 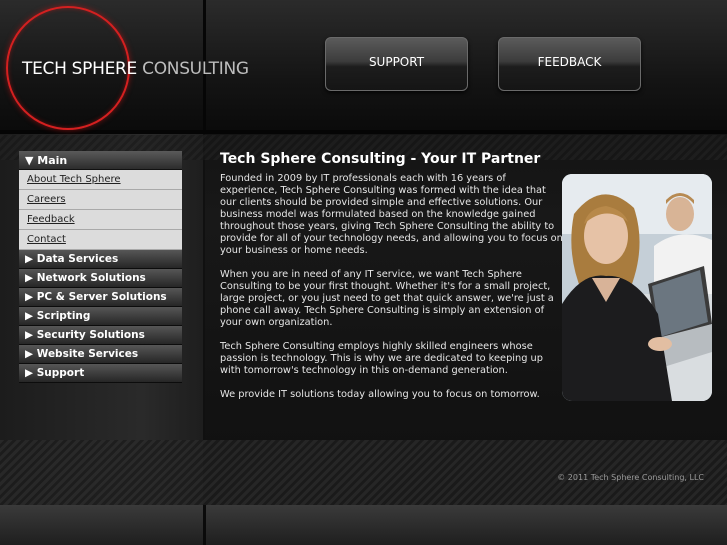 I want to click on support-button: SUPPORT, so click(x=396, y=64).